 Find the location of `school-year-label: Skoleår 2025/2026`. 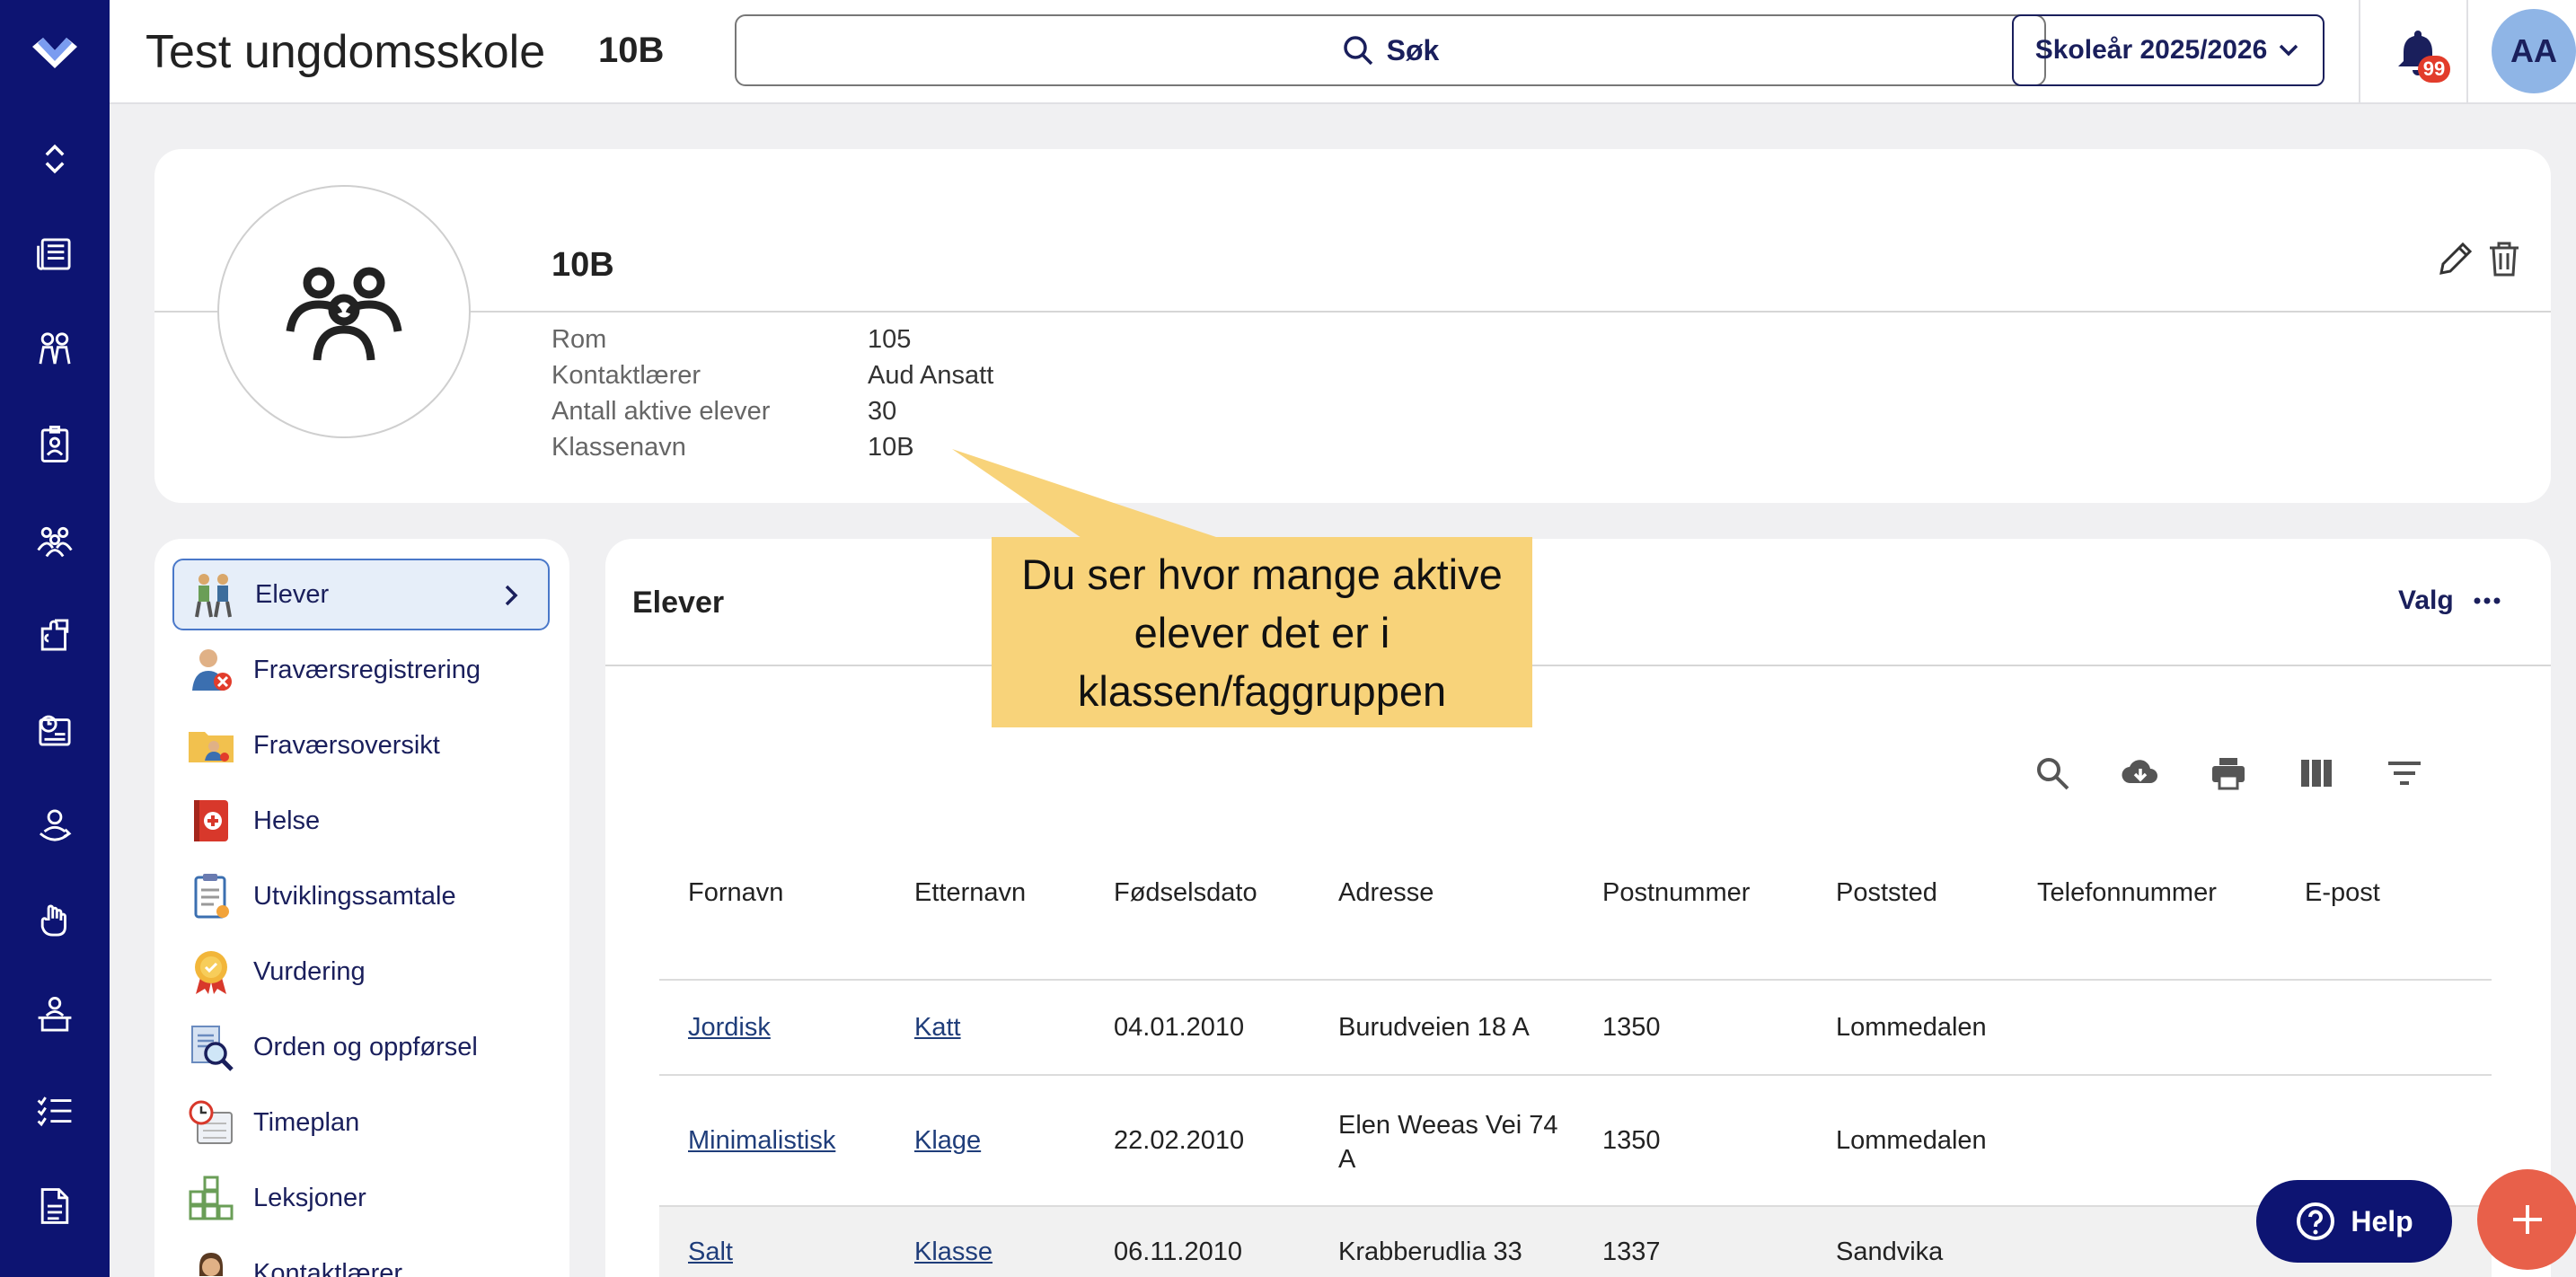

school-year-label: Skoleår 2025/2026 is located at coordinates (2151, 50).